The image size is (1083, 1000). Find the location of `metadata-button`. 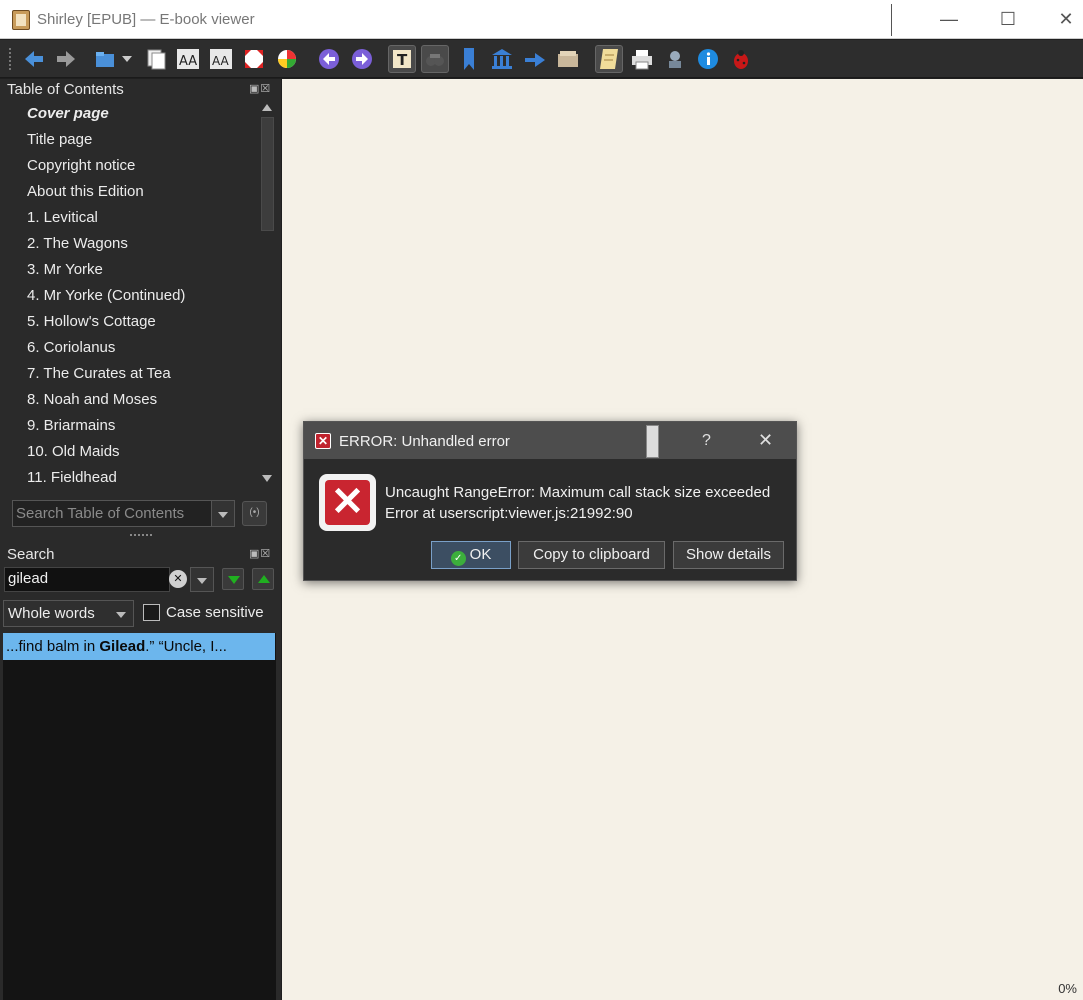

metadata-button is located at coordinates (568, 59).